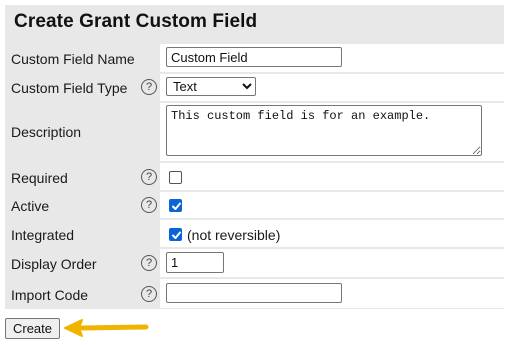  I want to click on custom-field-name-input, so click(254, 57).